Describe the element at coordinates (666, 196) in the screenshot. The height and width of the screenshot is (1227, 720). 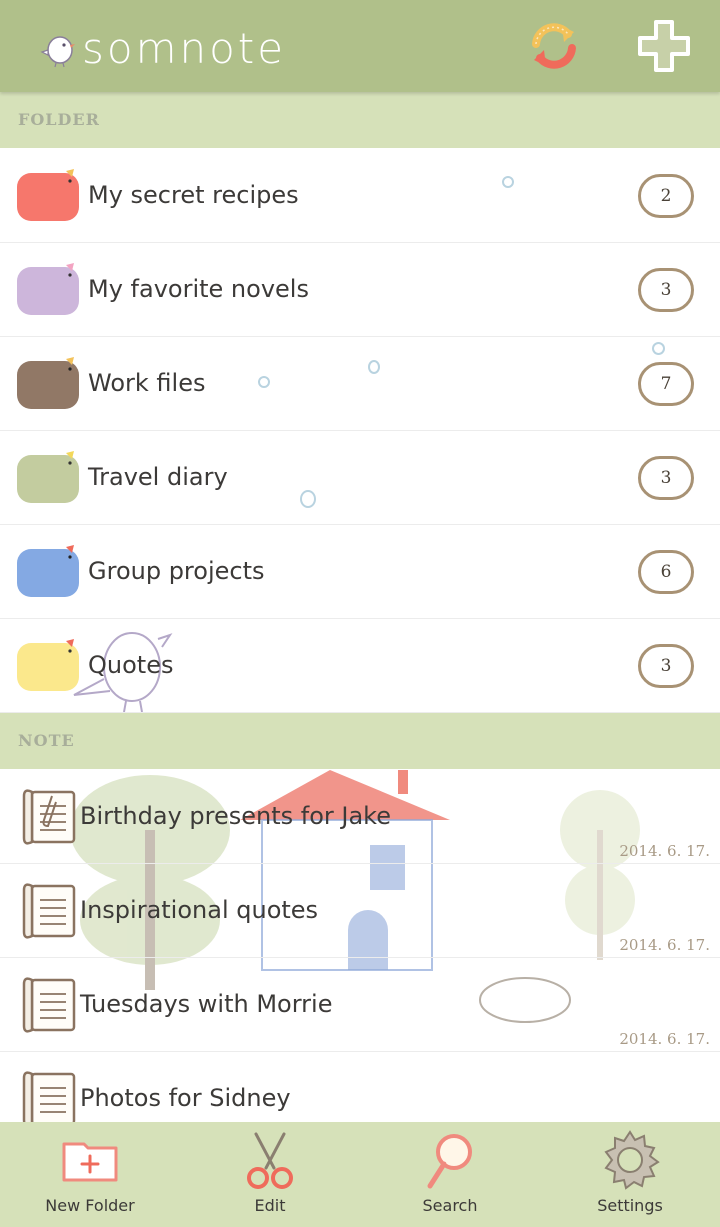
I see `folder-count-badge: 2` at that location.